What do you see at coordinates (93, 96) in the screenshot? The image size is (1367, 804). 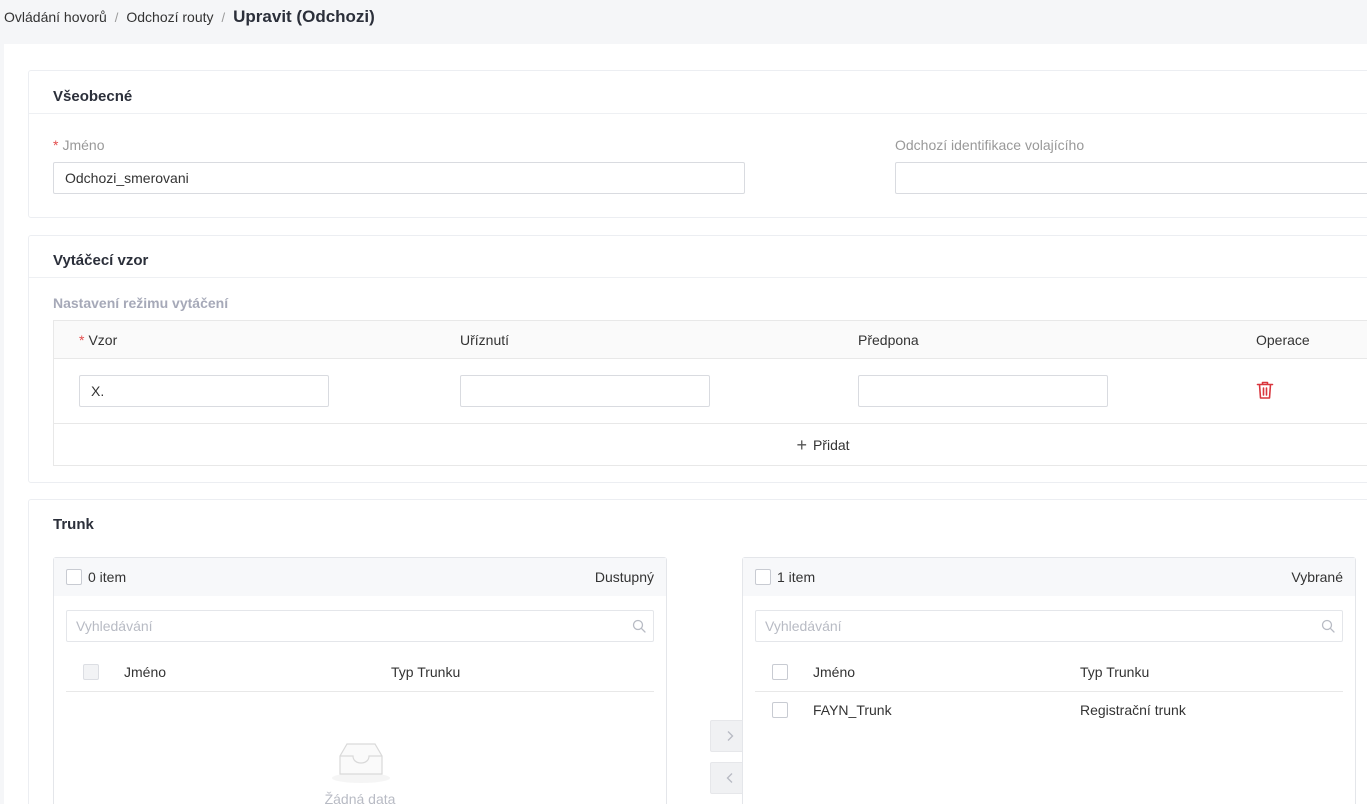 I see `general-title: Všeobecné` at bounding box center [93, 96].